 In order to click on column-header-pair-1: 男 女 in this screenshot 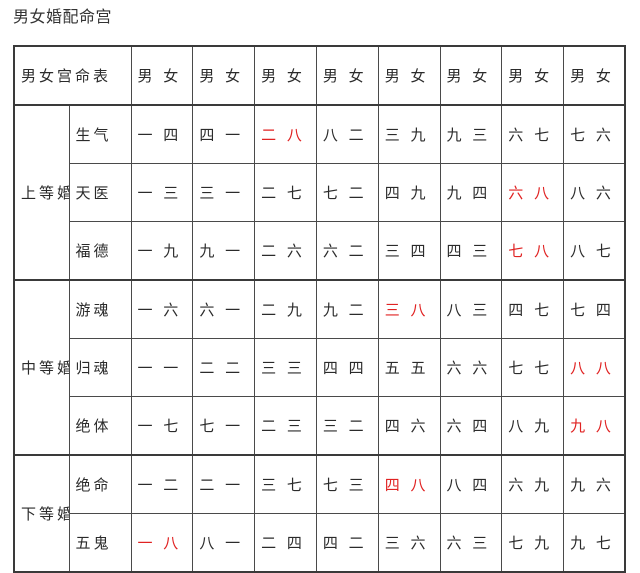, I will do `click(162, 75)`.